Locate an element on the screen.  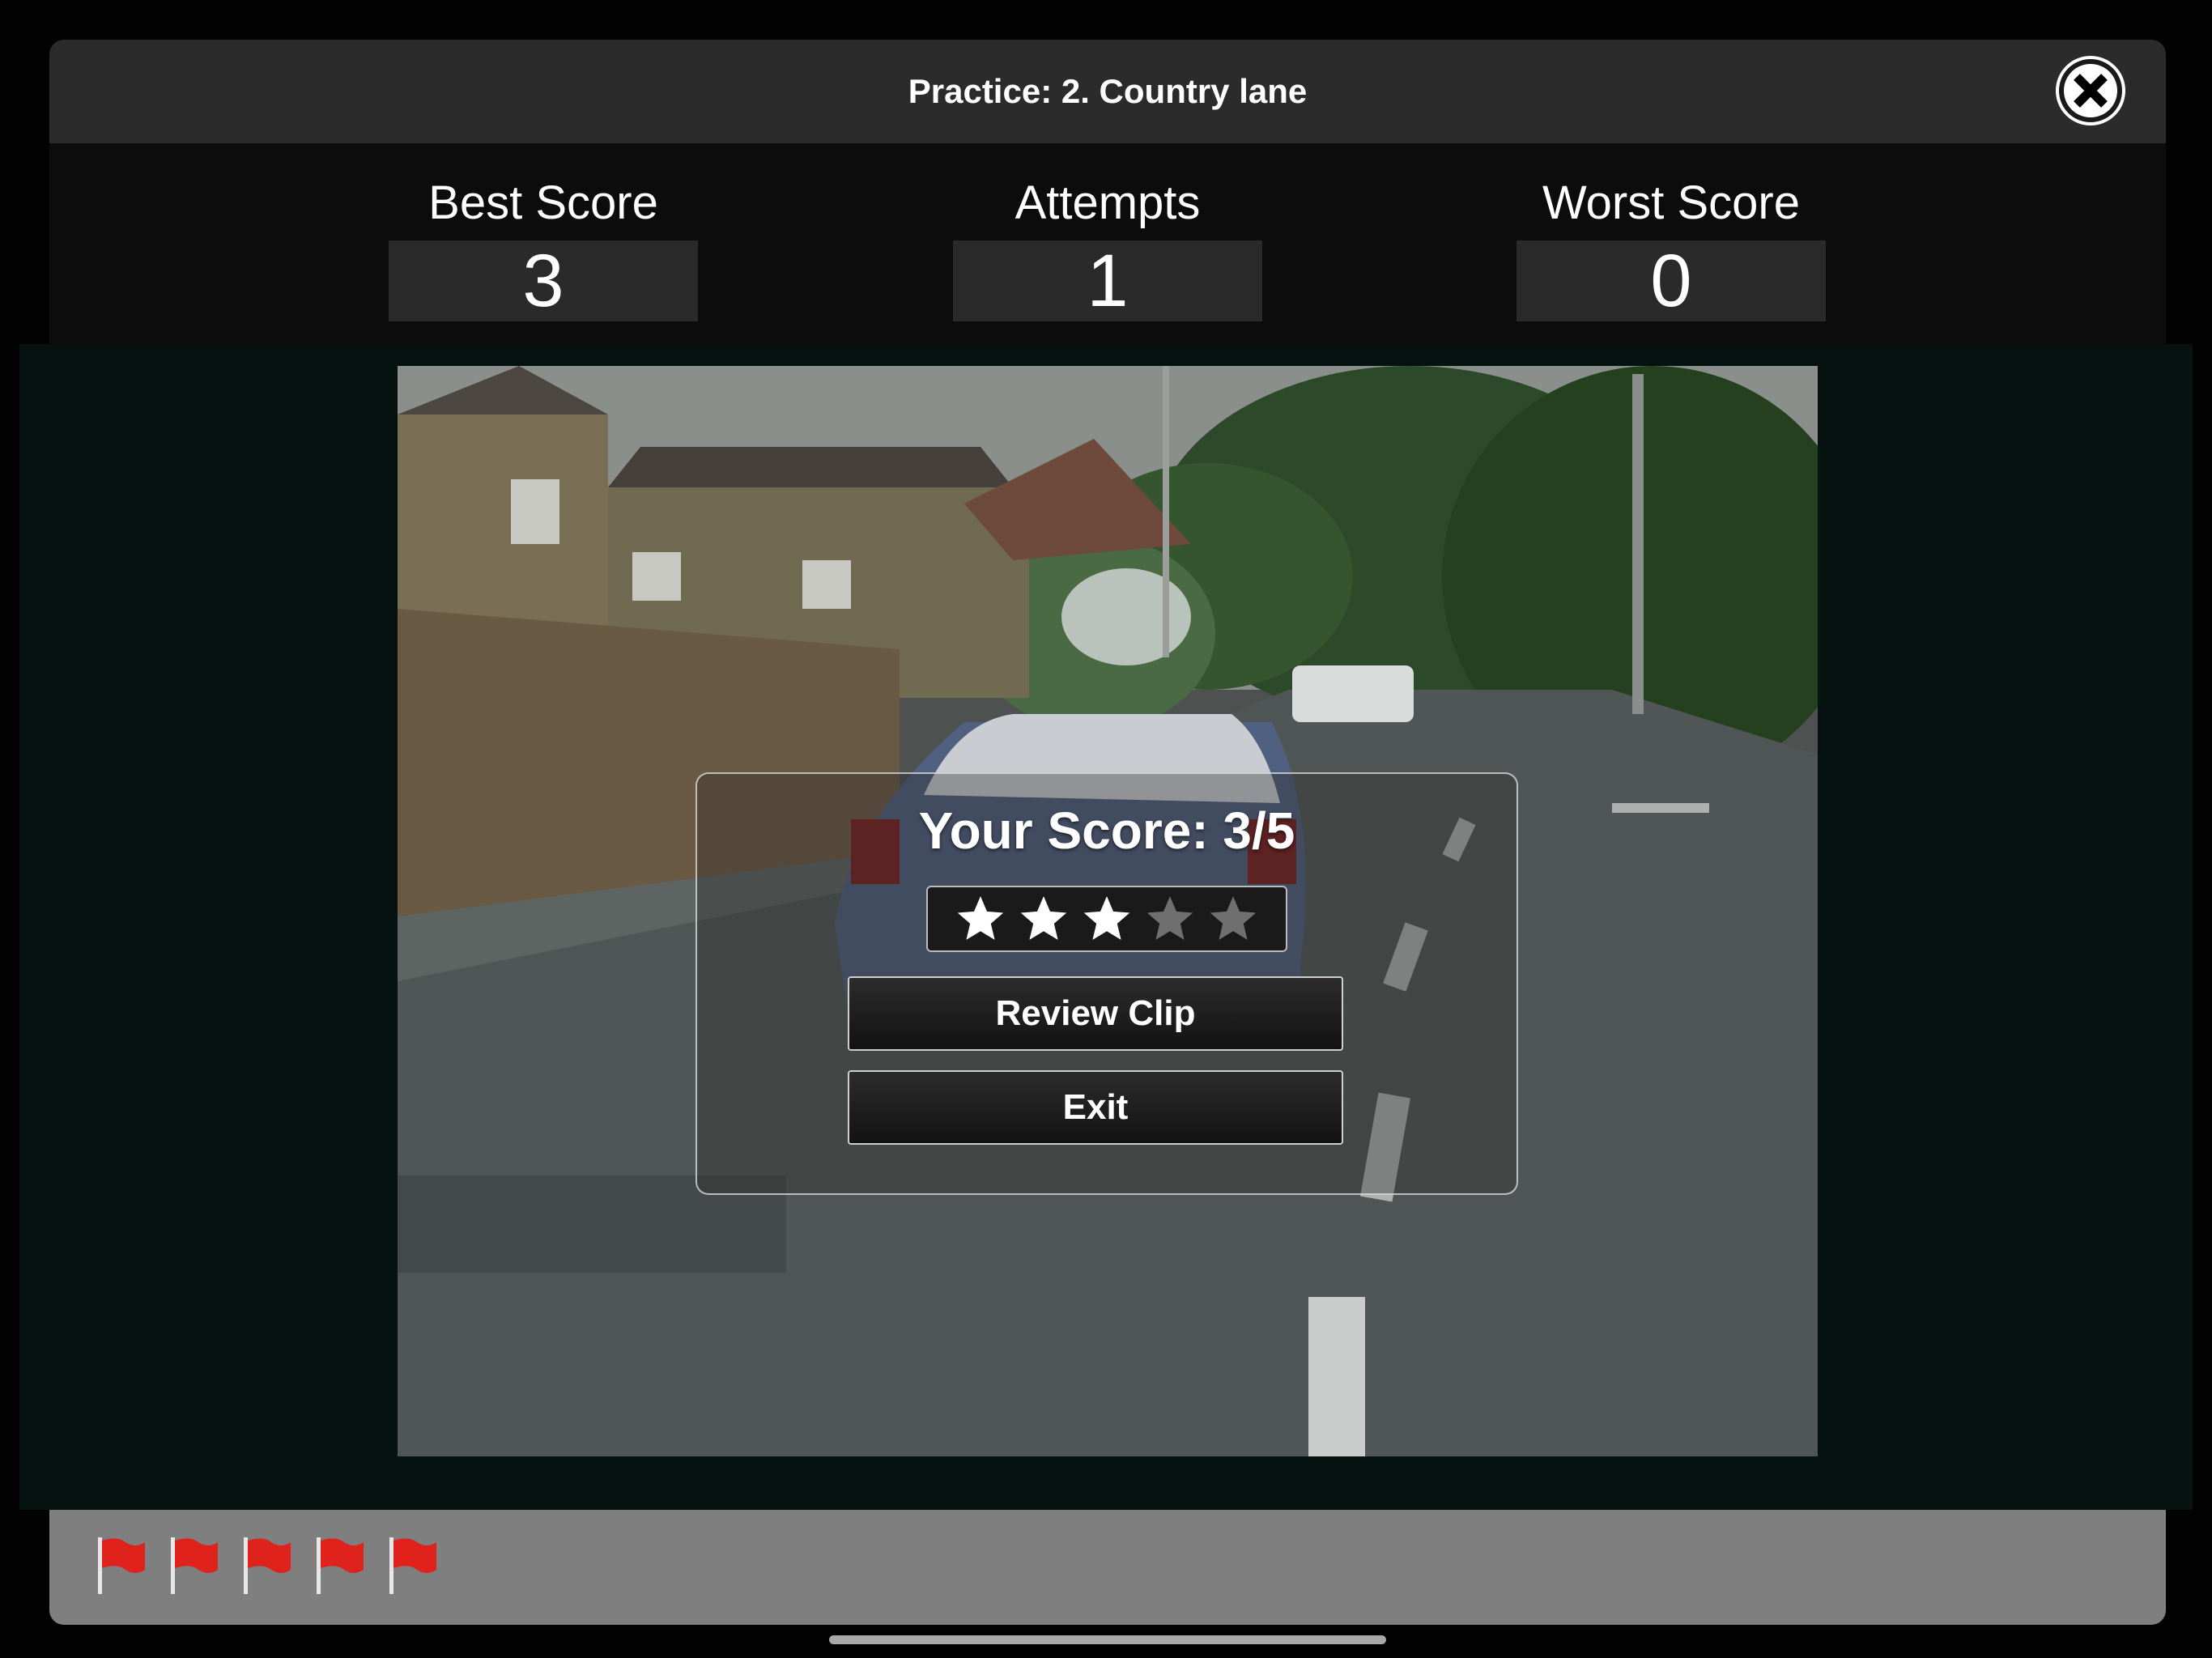
attempts-stat: Attempts 1 is located at coordinates (1107, 248).